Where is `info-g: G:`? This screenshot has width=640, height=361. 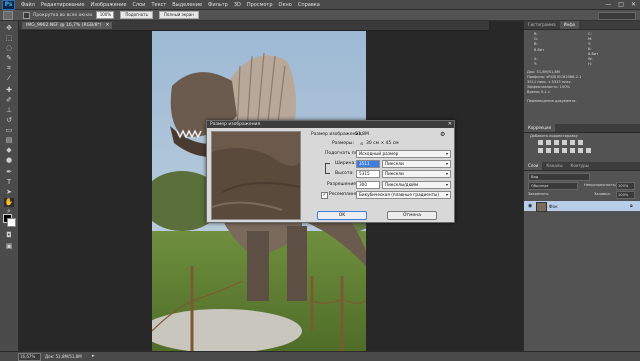 info-g: G: is located at coordinates (536, 39).